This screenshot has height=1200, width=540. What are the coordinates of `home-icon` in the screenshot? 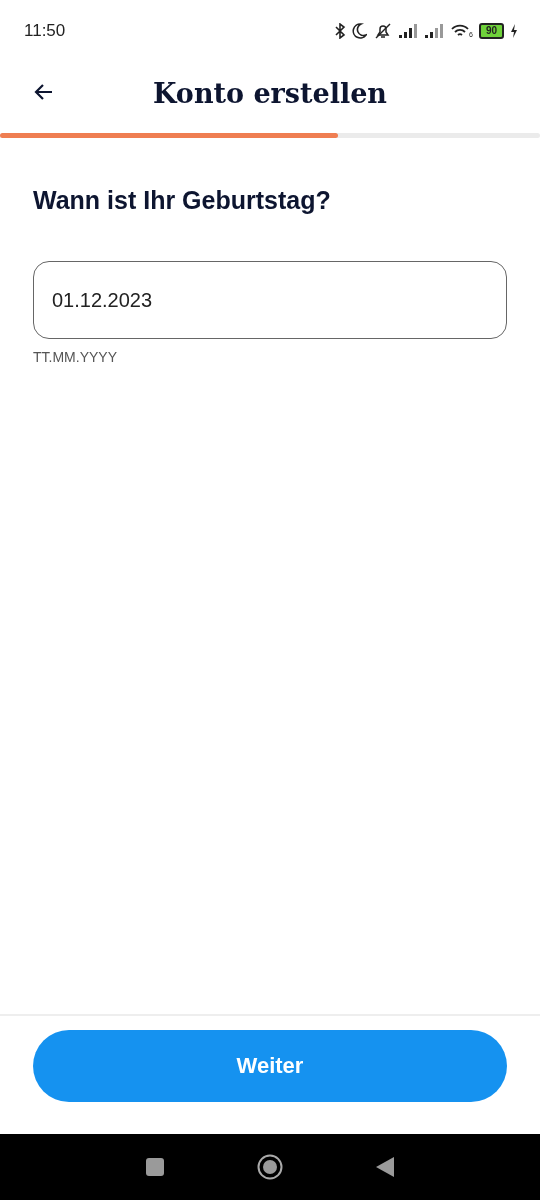 It's located at (270, 1167).